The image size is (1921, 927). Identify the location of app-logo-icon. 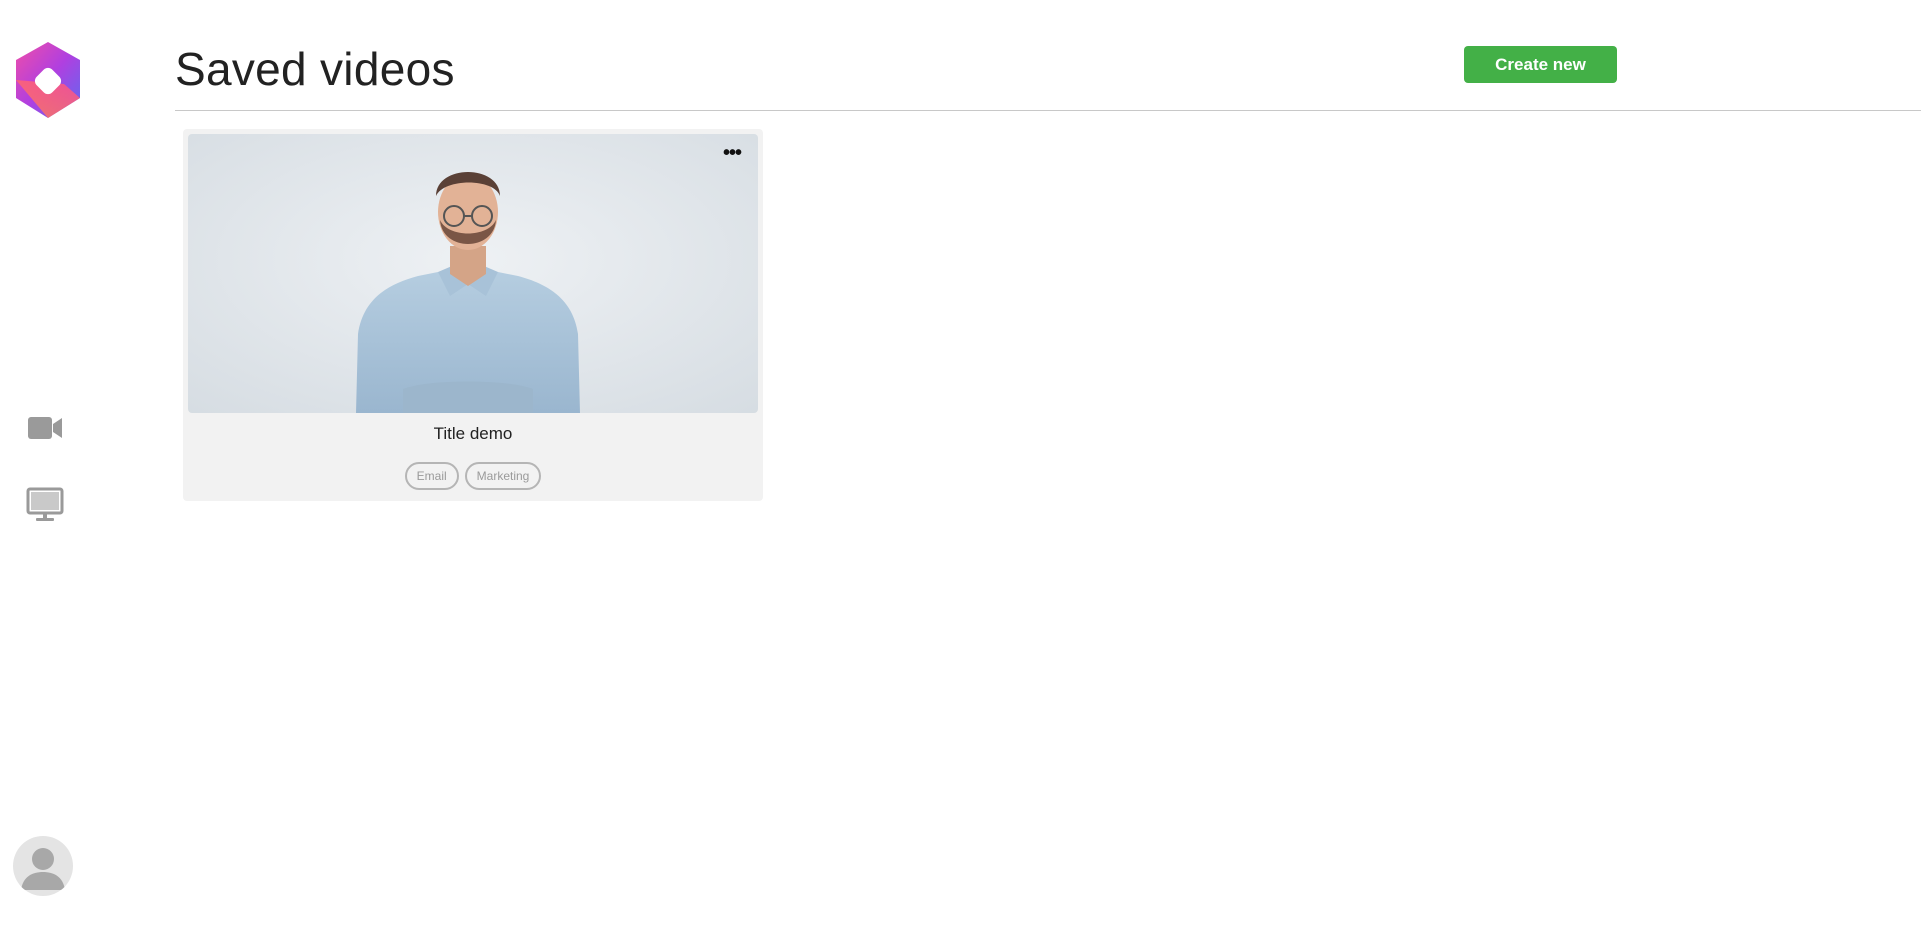
(48, 80).